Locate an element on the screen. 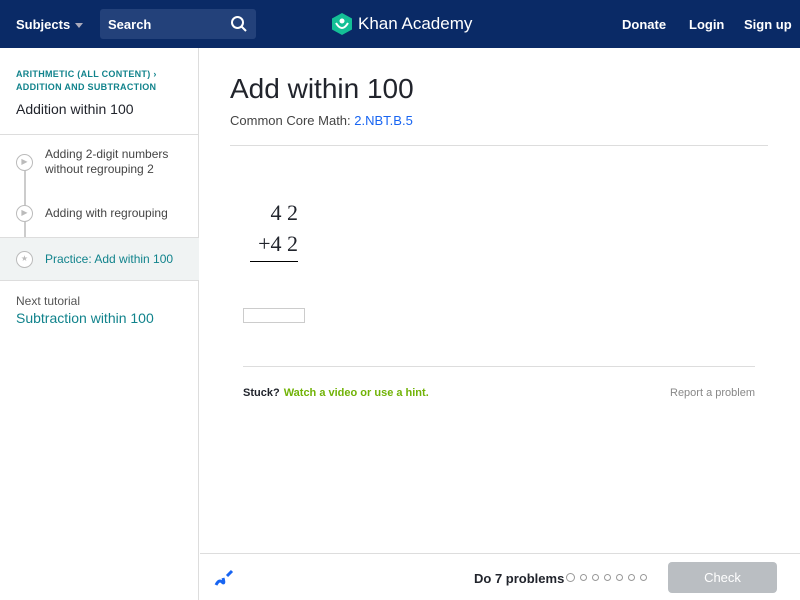 This screenshot has height=600, width=800. scratchpad-icon is located at coordinates (224, 578).